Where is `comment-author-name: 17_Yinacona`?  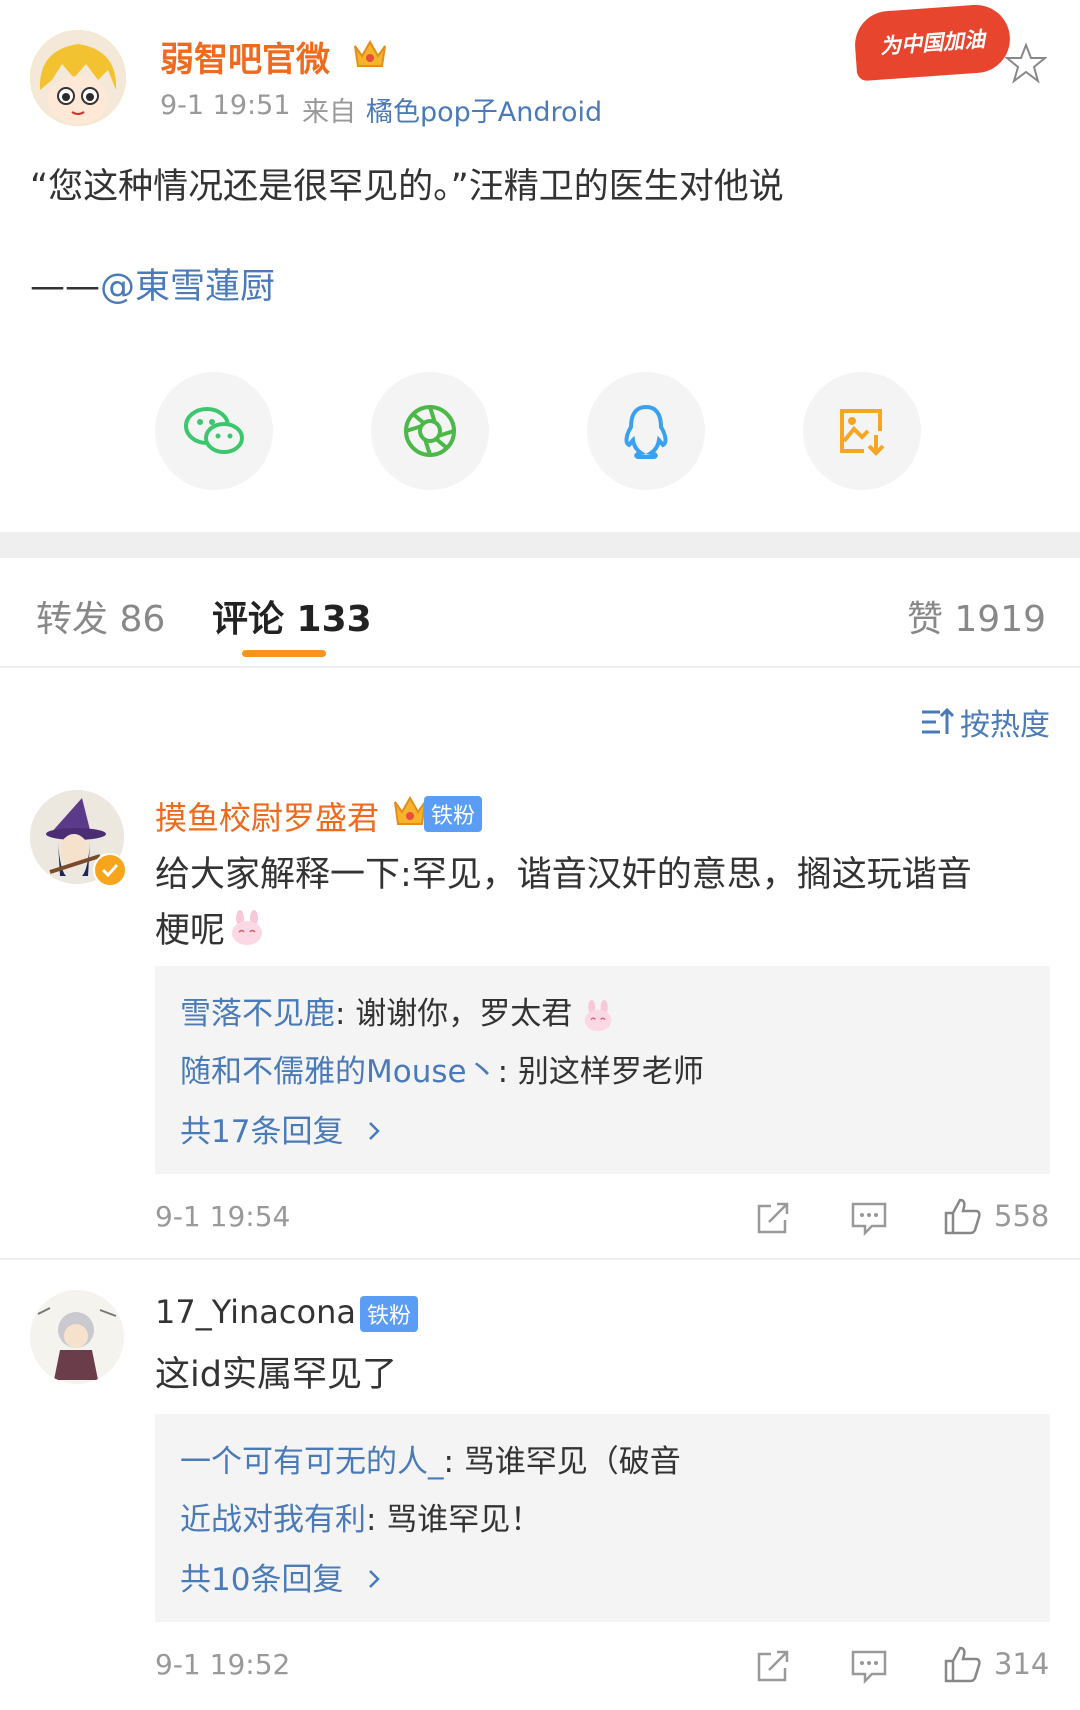
comment-author-name: 17_Yinacona is located at coordinates (255, 1312).